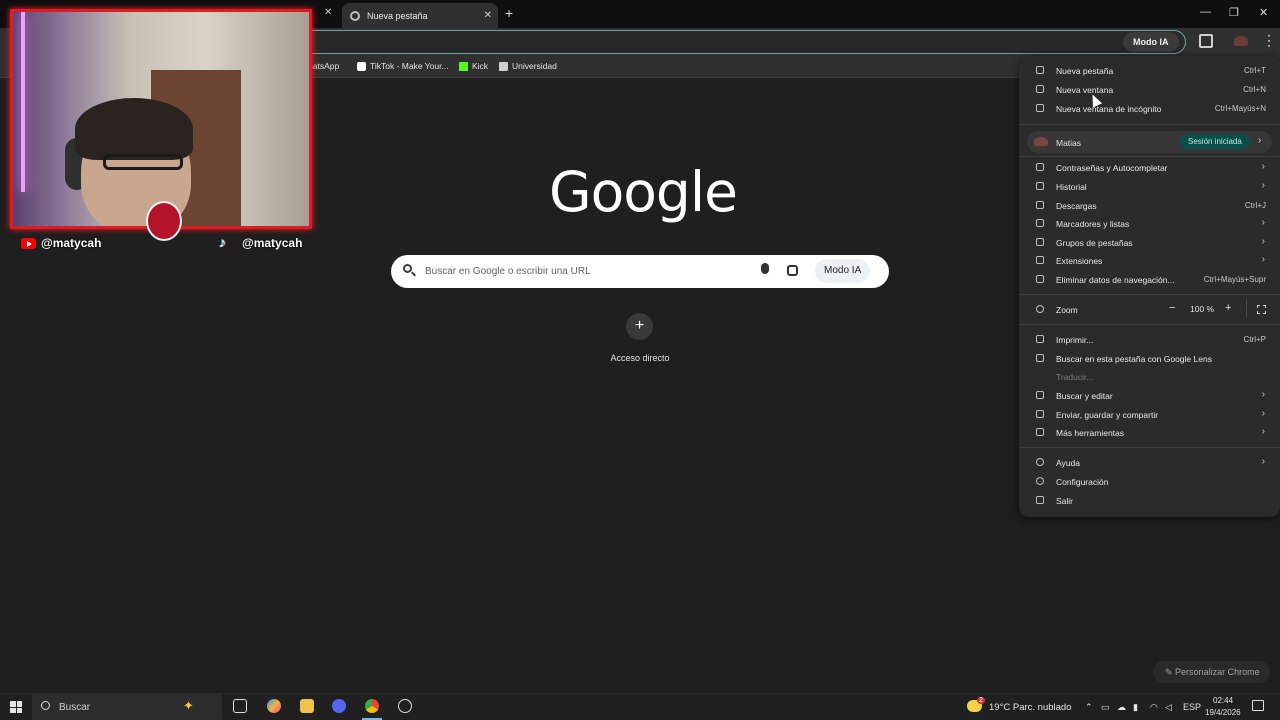 The image size is (1280, 720). What do you see at coordinates (1263, 12) in the screenshot?
I see `close-window-button: ✕` at bounding box center [1263, 12].